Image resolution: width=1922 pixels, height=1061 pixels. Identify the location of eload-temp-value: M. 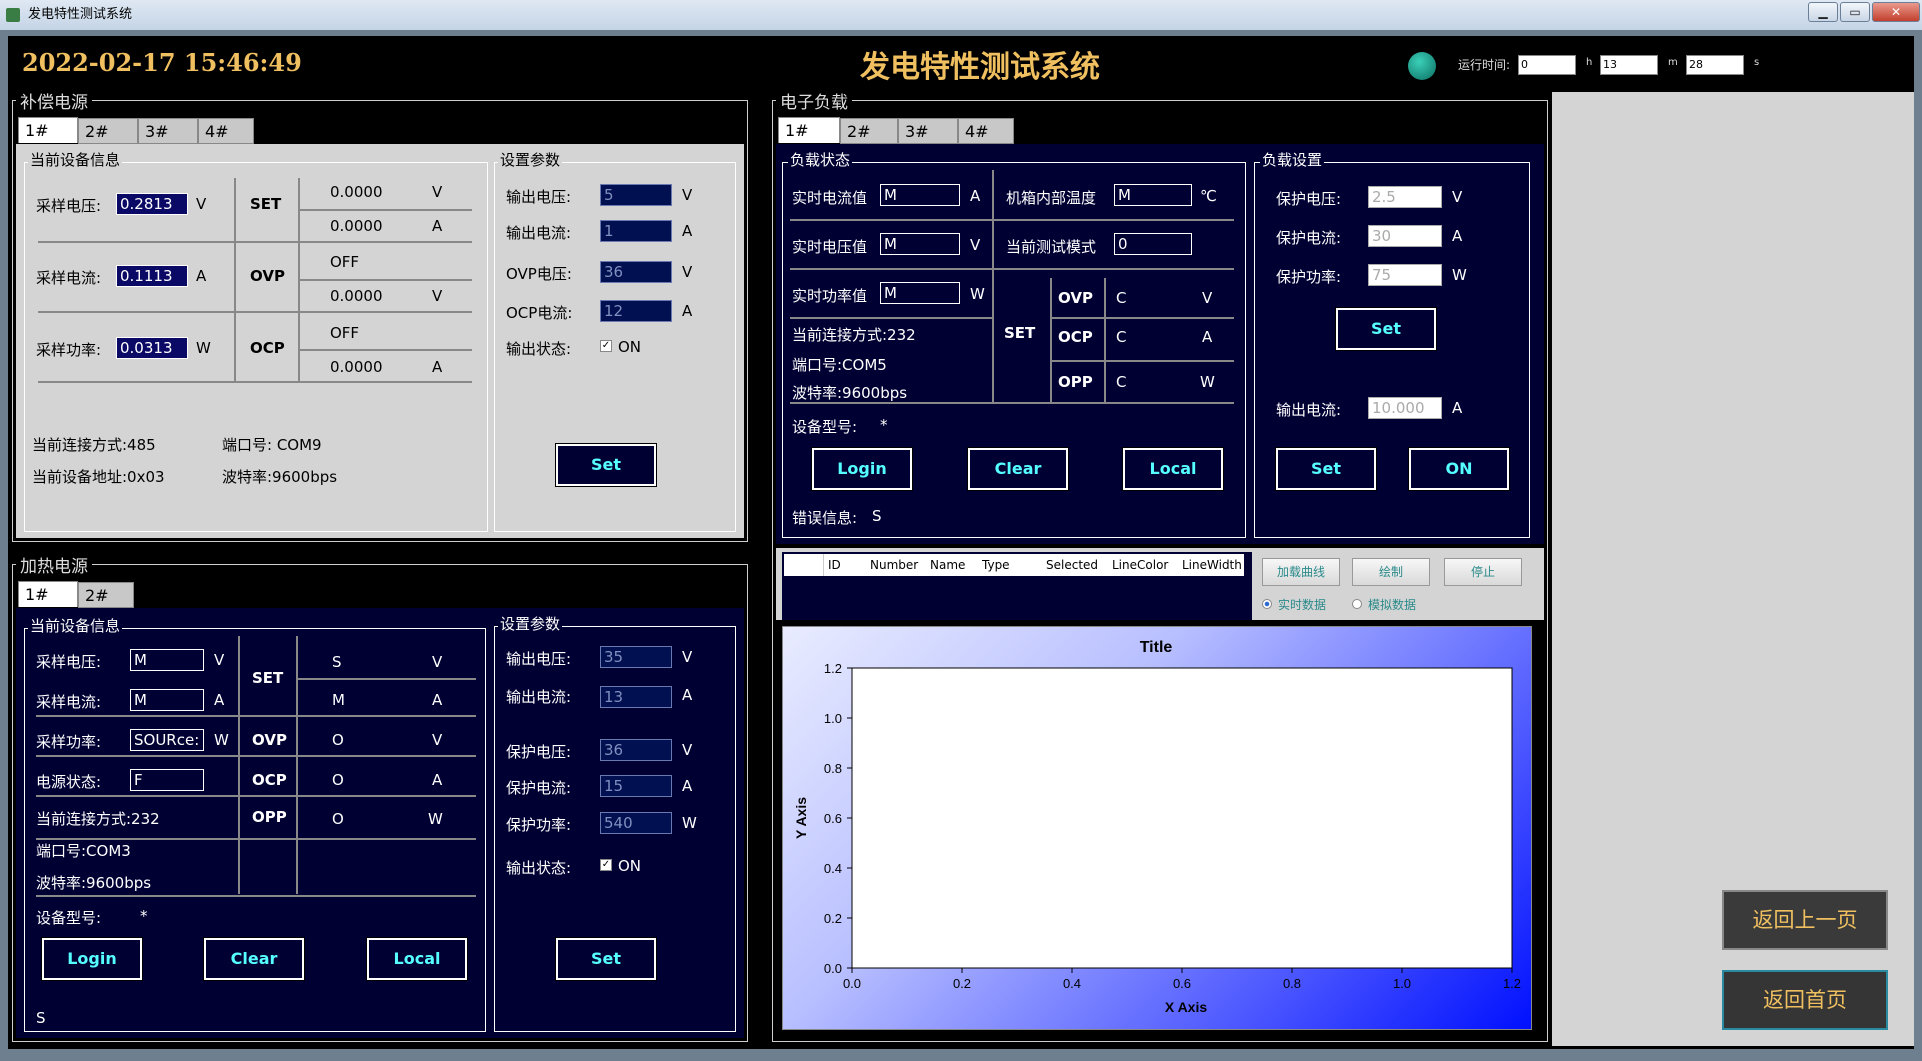
(1153, 195).